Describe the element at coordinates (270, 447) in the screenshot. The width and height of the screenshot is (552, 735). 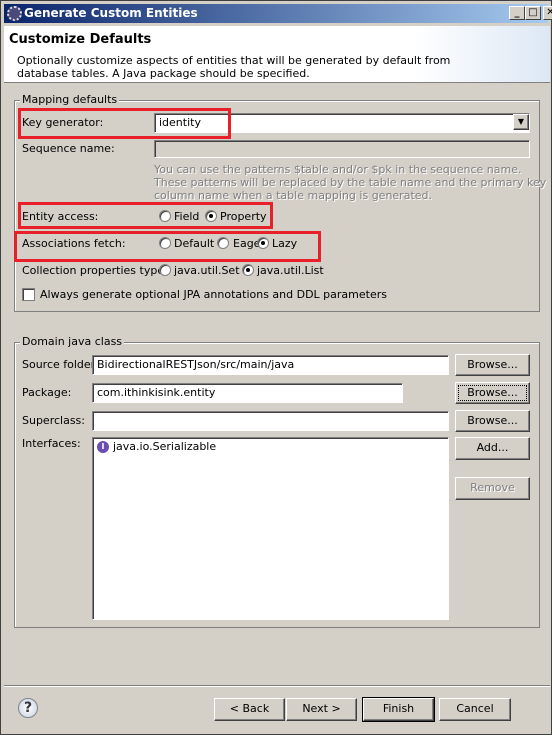
I see `list-item: I java.io.Serializable` at that location.